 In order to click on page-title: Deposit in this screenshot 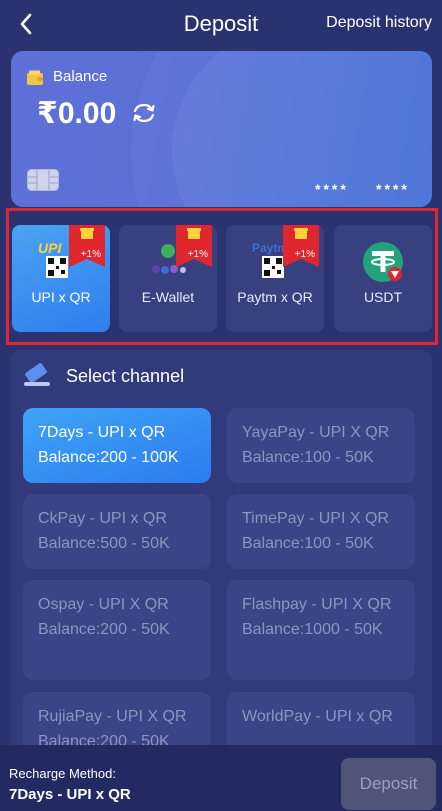, I will do `click(221, 23)`.